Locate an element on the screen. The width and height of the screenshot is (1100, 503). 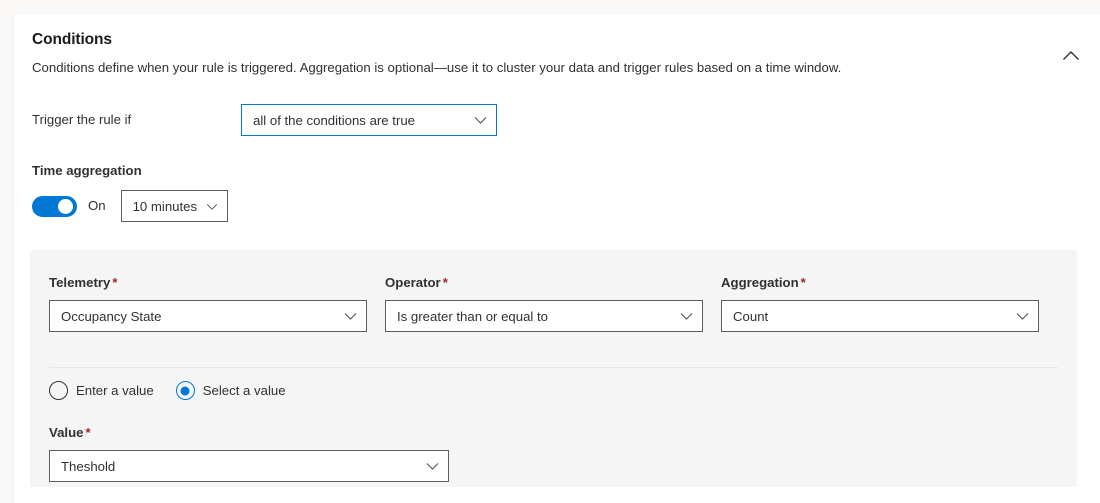
time-aggregation-section: Time aggregation On 10 minutes is located at coordinates (566, 192).